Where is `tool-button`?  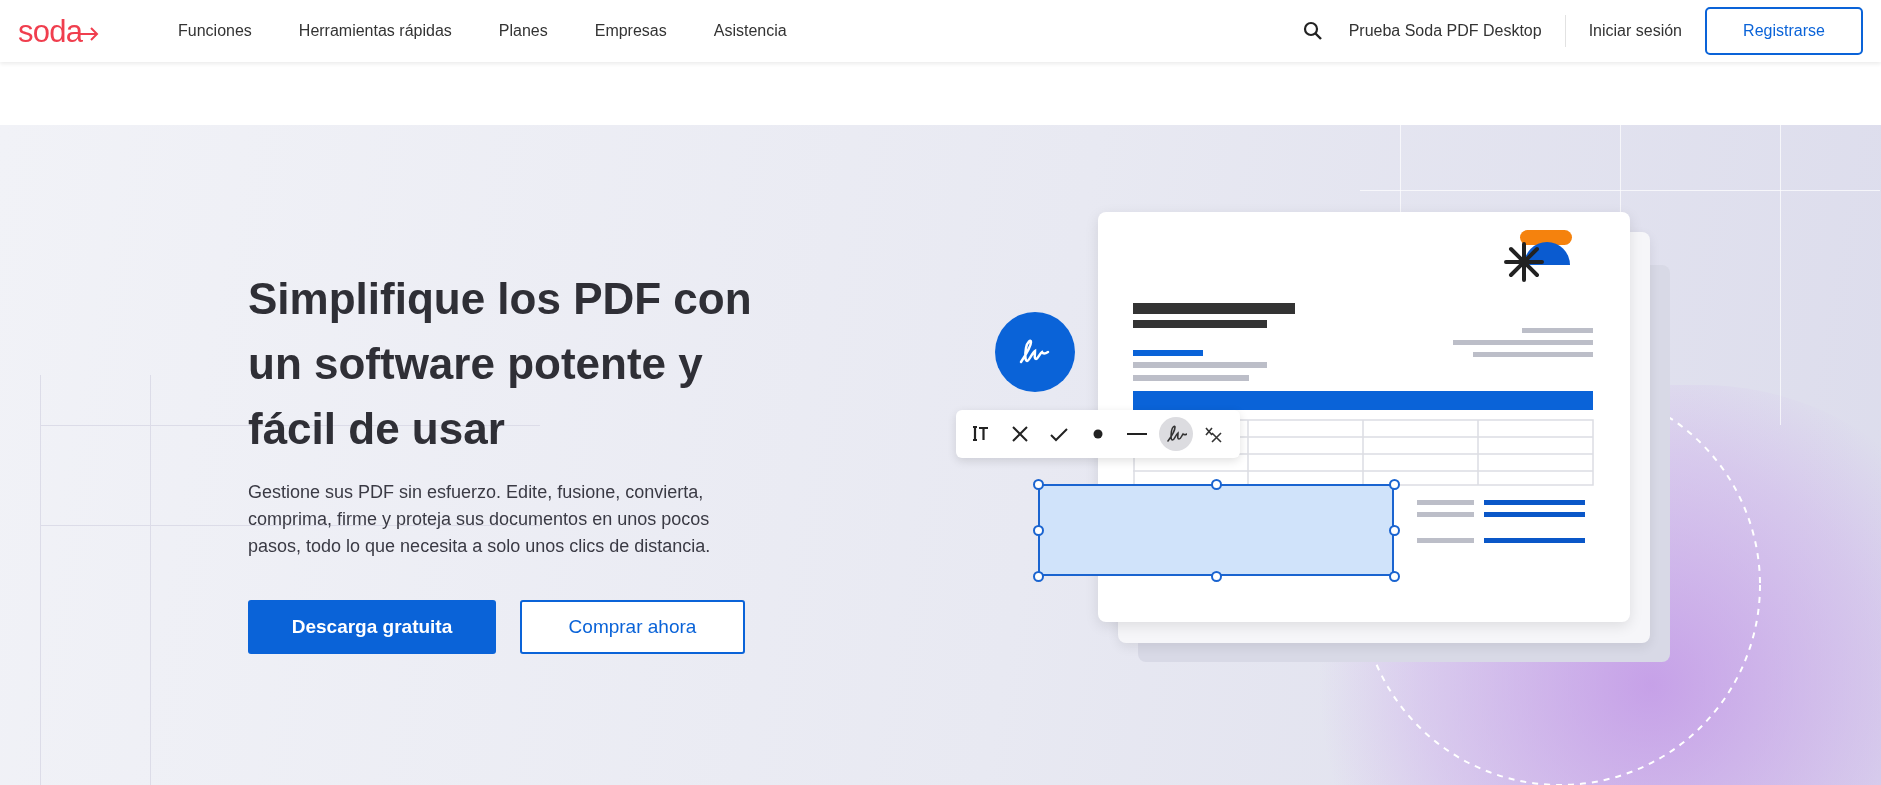 tool-button is located at coordinates (1175, 434).